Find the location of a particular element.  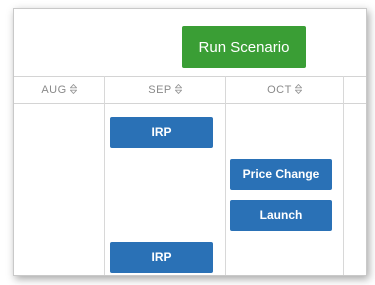

column-label: OCT is located at coordinates (279, 90).